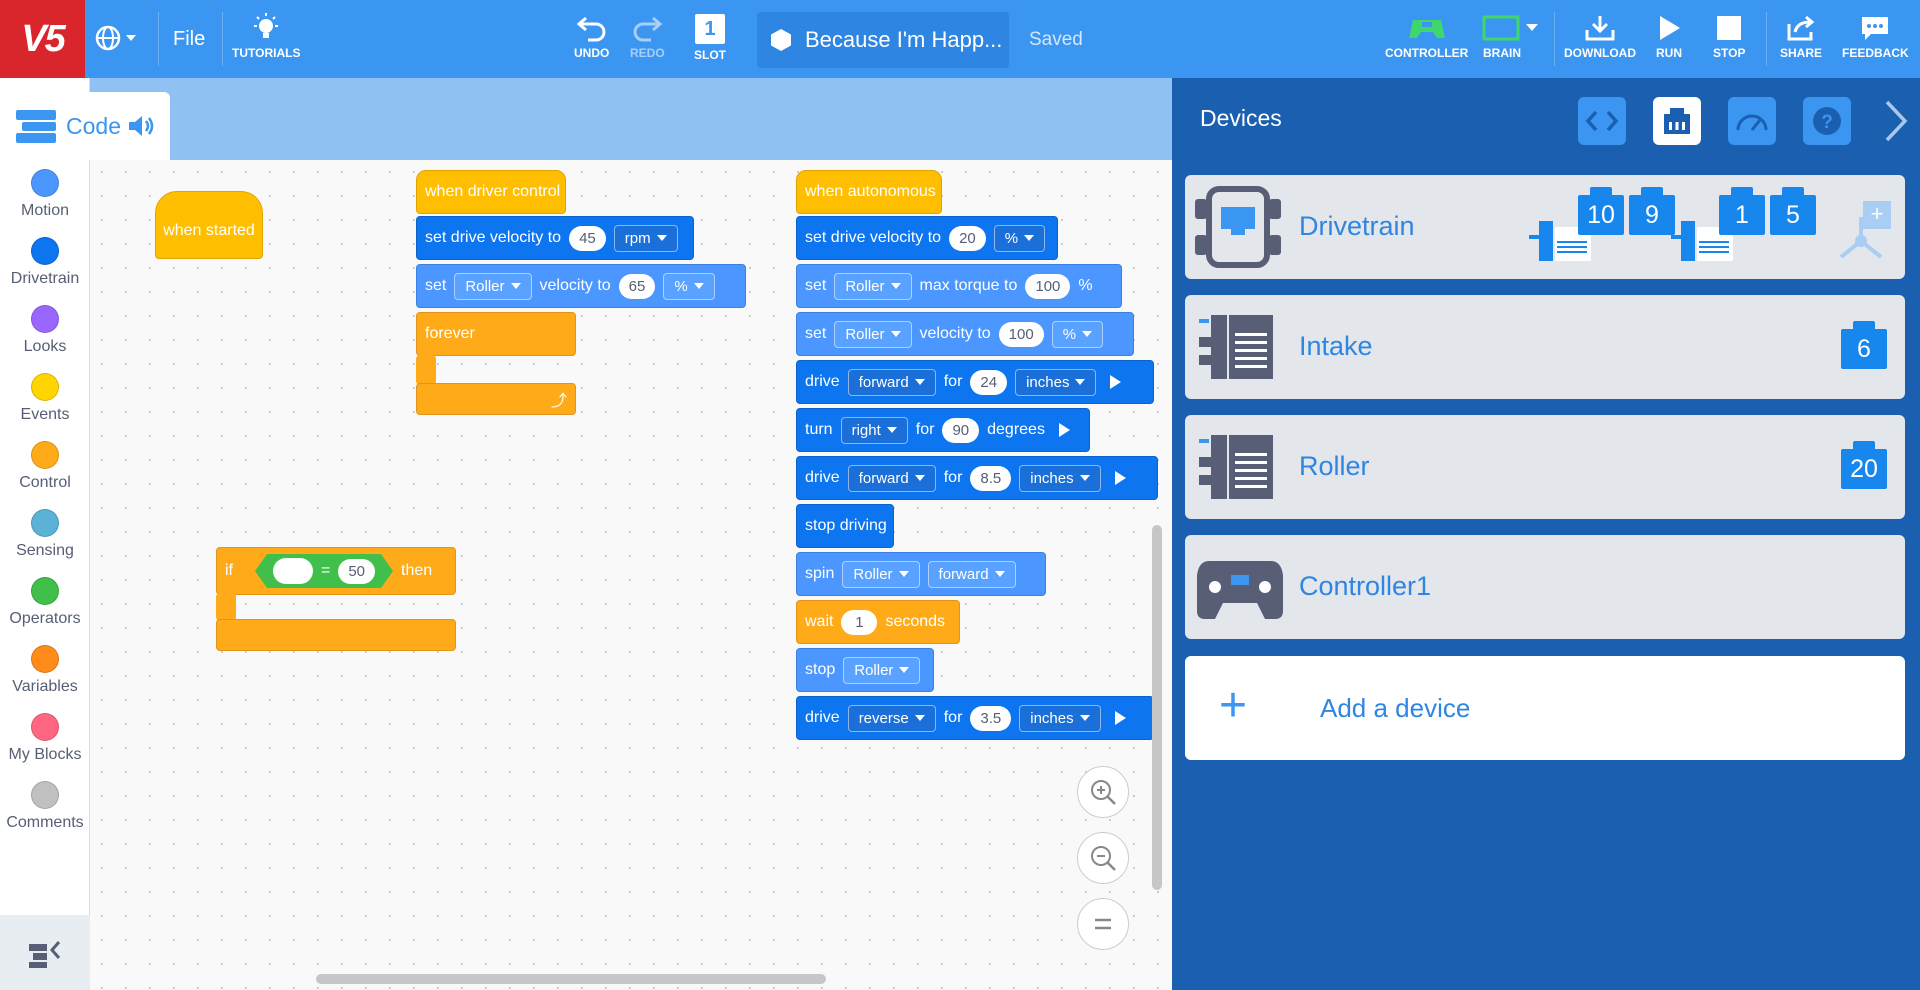  What do you see at coordinates (209, 225) in the screenshot?
I see `when-started-block: when started` at bounding box center [209, 225].